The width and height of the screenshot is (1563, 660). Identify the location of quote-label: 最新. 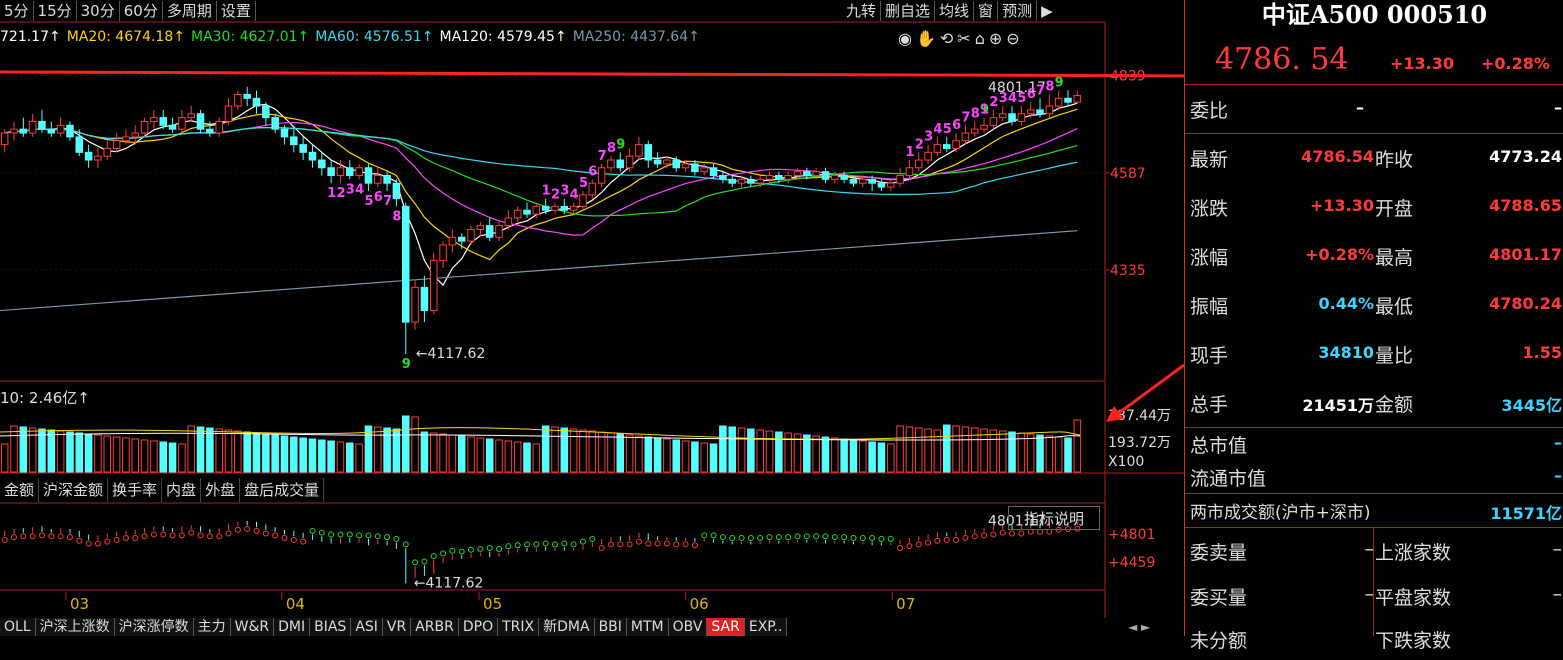
(1209, 160).